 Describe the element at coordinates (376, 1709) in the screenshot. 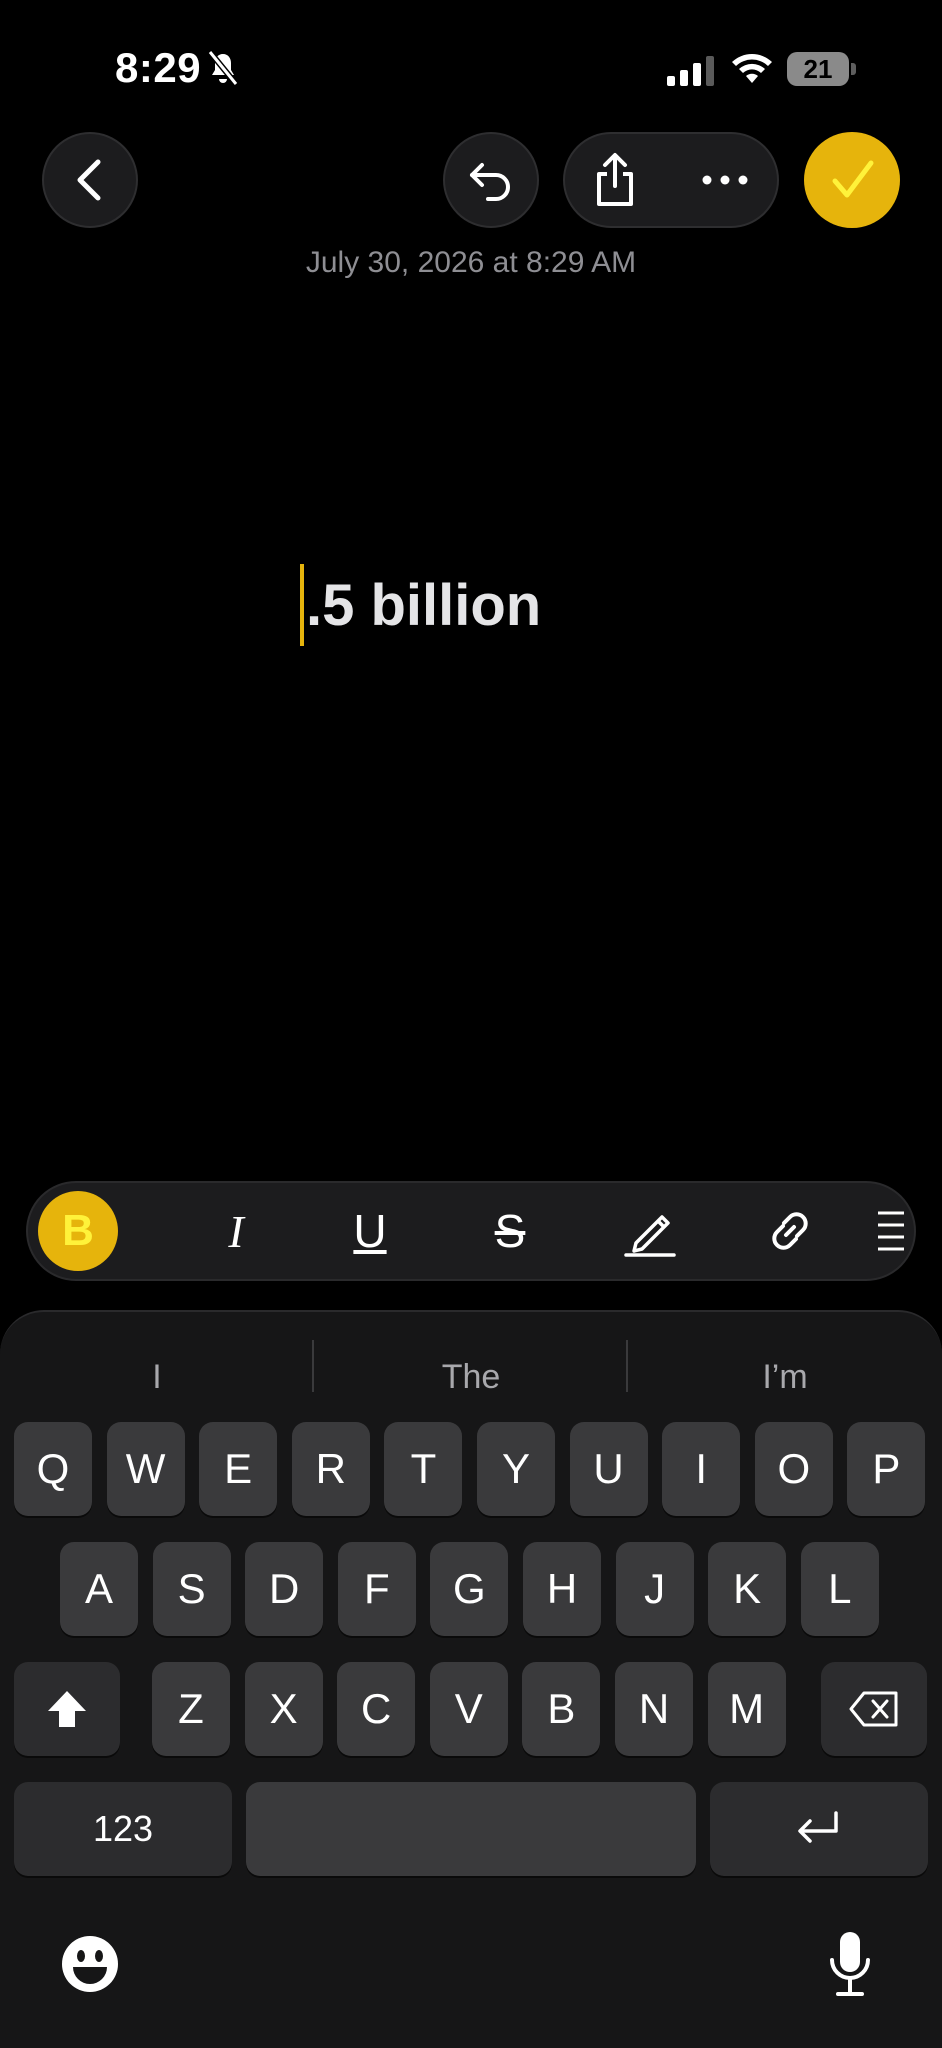

I see `key-c: C` at that location.